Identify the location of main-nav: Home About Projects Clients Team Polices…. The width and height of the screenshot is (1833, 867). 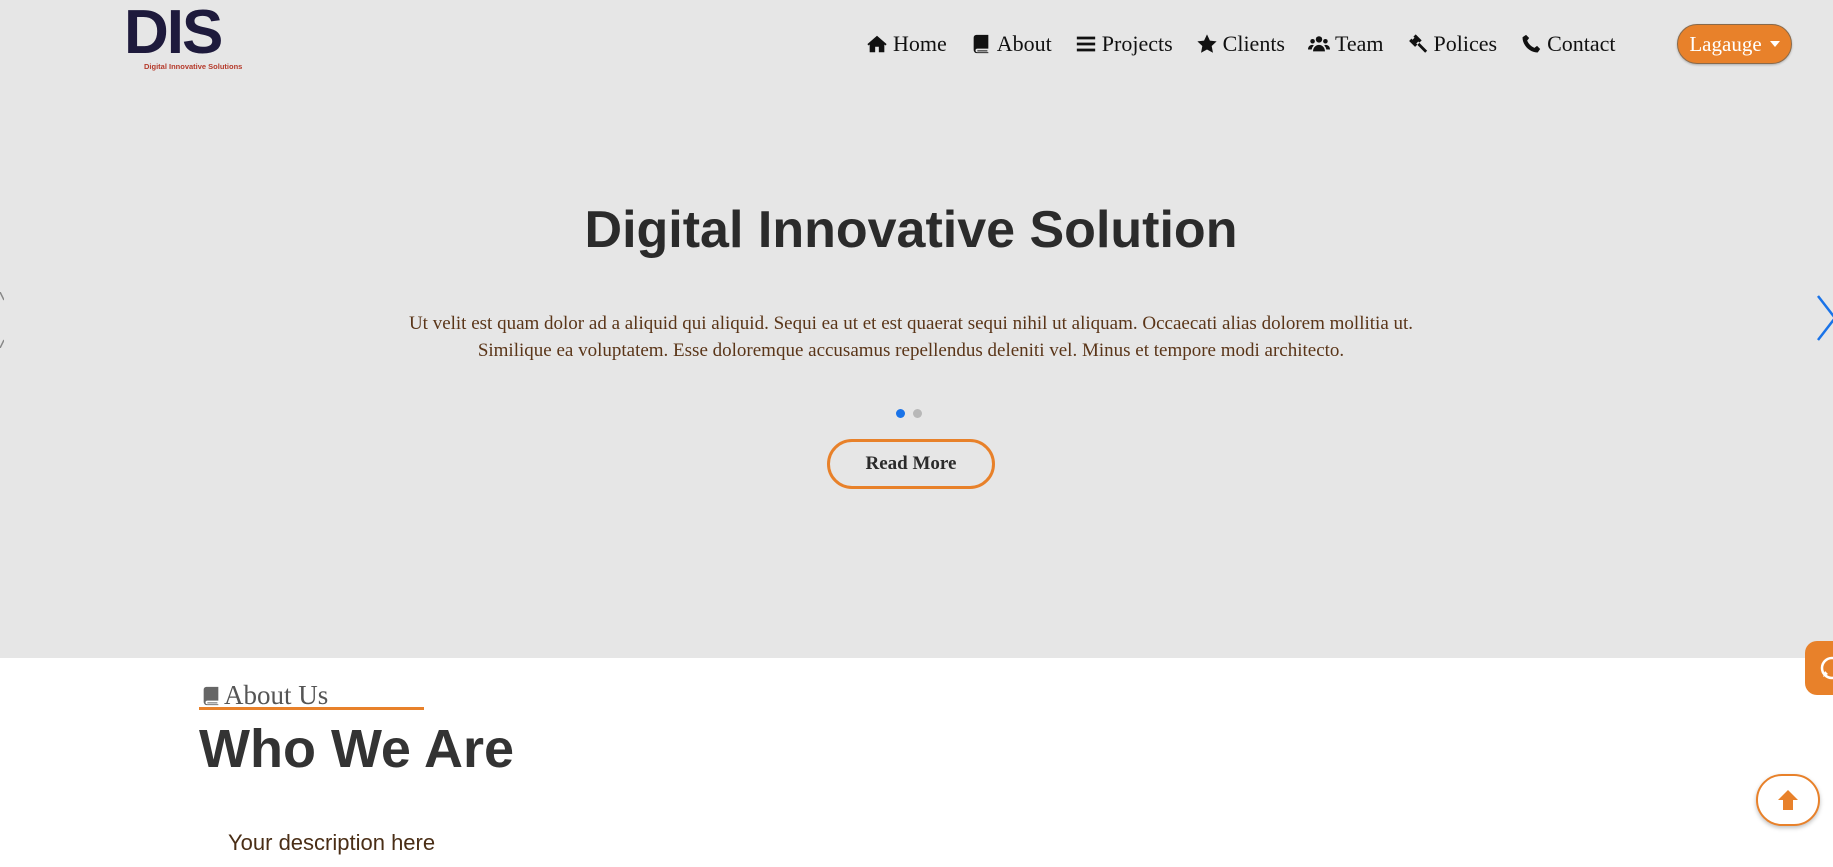
(1241, 44).